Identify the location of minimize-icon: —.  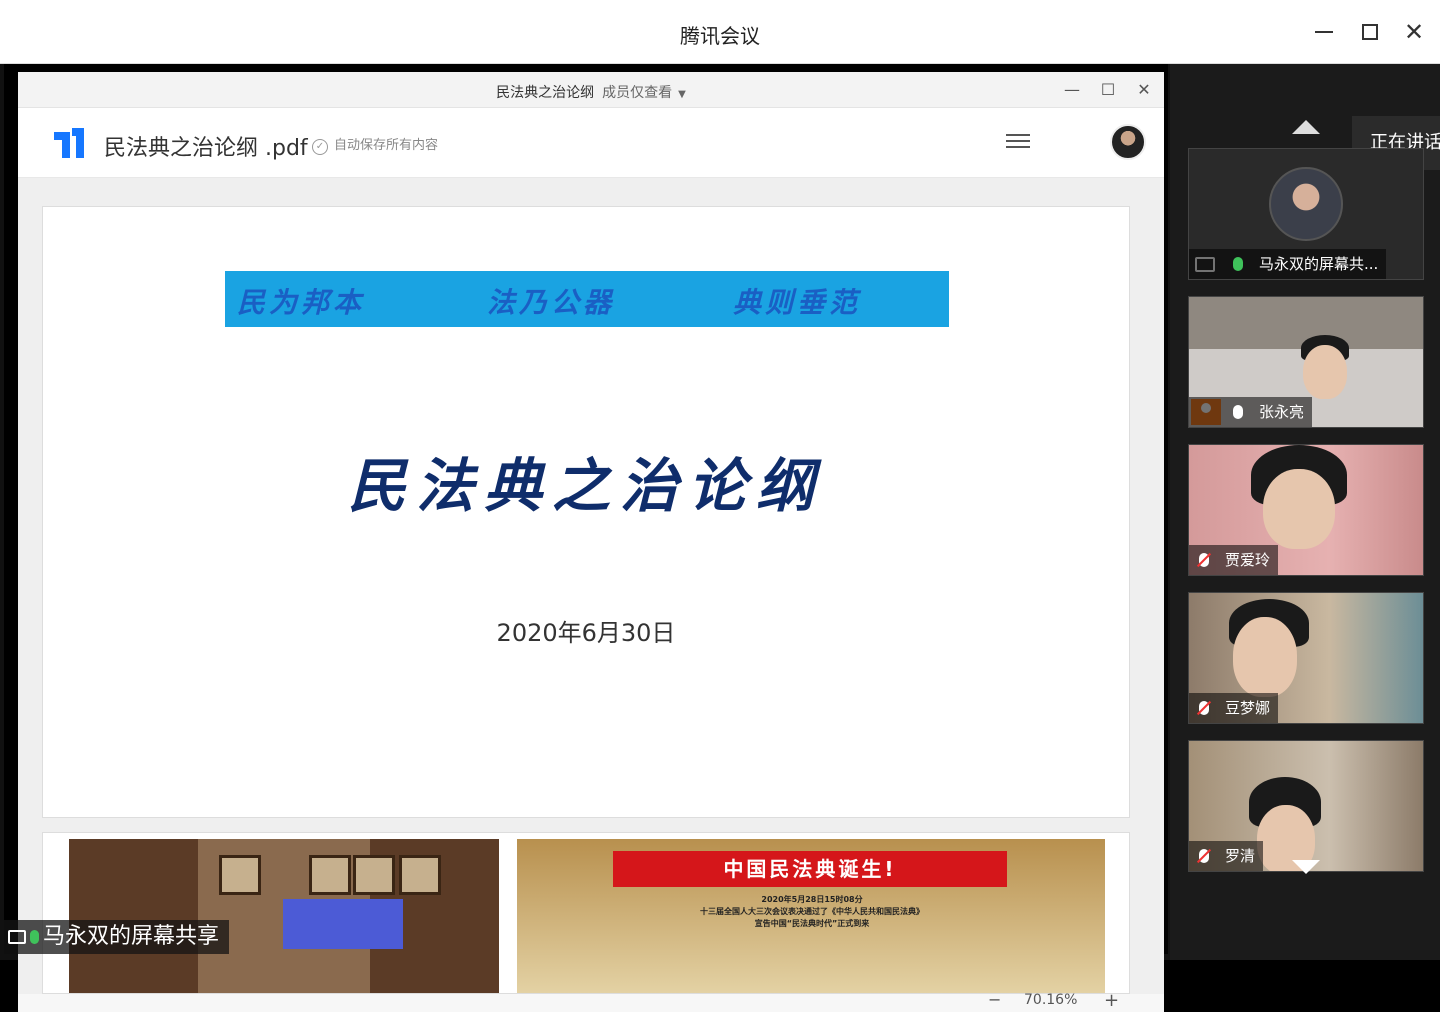
(1072, 89).